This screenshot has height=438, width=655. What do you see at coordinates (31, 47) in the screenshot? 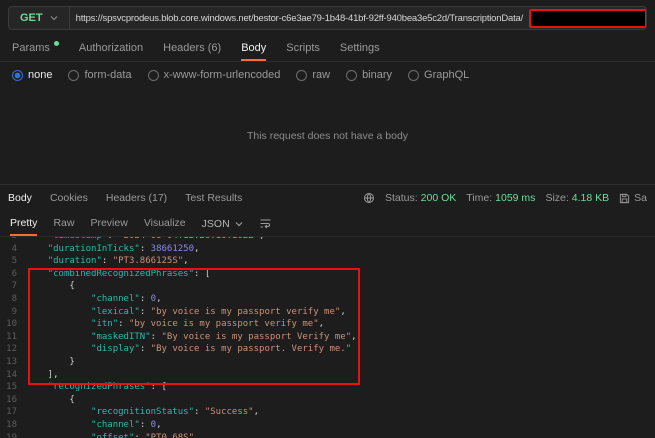
I see `tab-params-label: Params` at bounding box center [31, 47].